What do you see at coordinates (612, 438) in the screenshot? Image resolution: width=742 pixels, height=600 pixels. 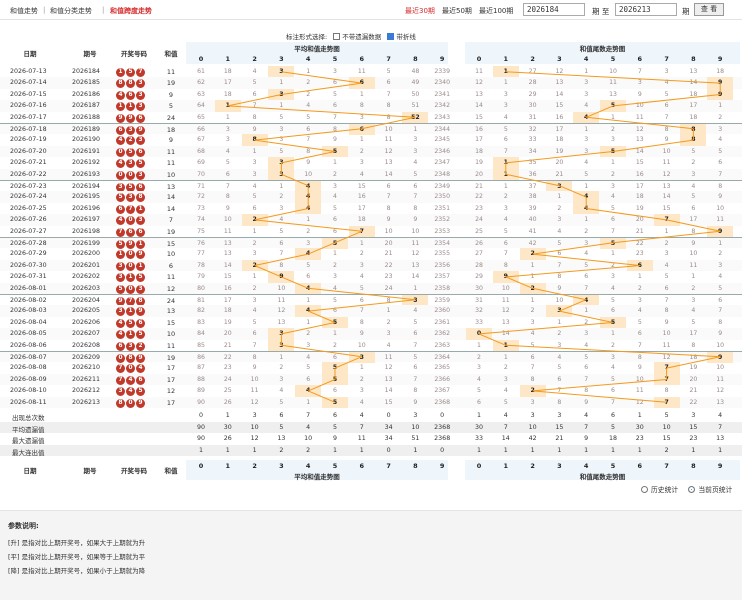 I see `stat-cell: 18` at bounding box center [612, 438].